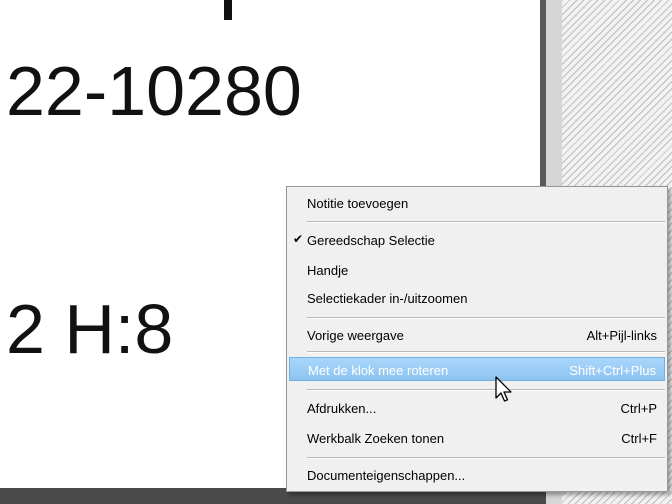 The width and height of the screenshot is (672, 504). Describe the element at coordinates (154, 91) in the screenshot. I see `document-text-line-1: 22-10280` at that location.